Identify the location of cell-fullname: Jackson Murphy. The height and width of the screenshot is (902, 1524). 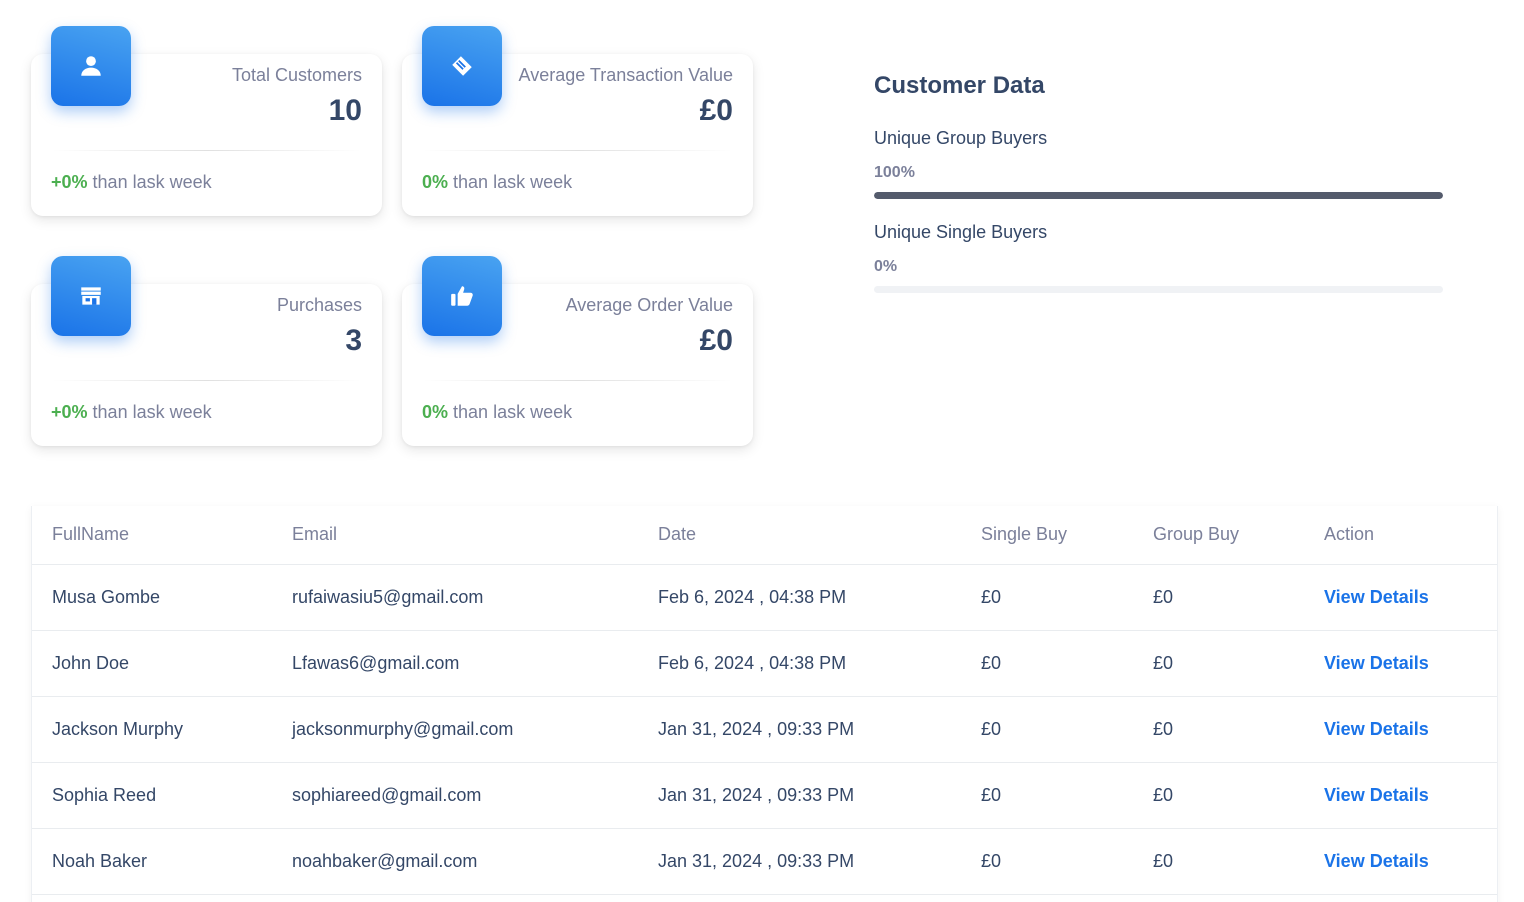
(152, 729).